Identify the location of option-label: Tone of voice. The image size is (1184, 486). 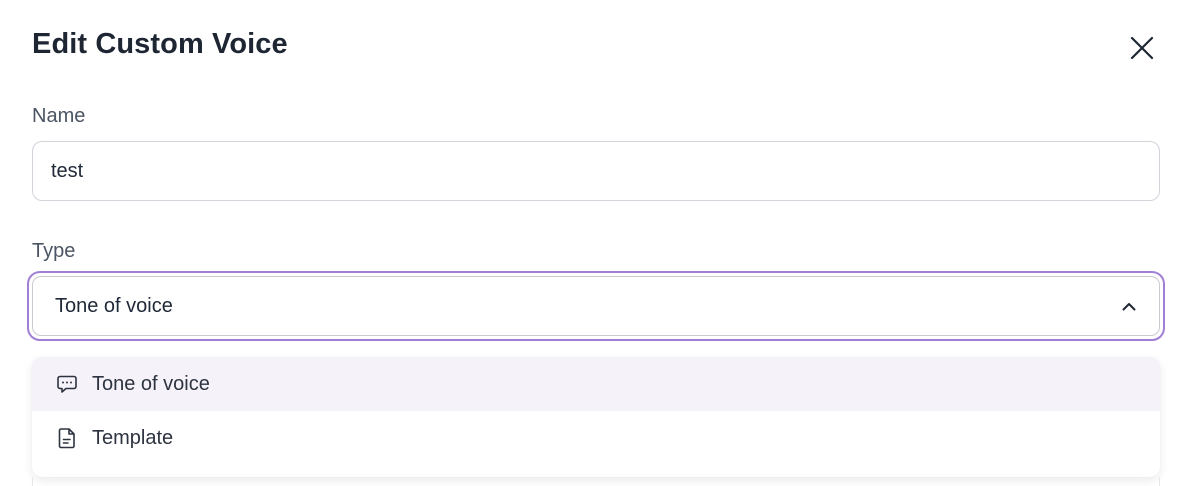
(151, 383).